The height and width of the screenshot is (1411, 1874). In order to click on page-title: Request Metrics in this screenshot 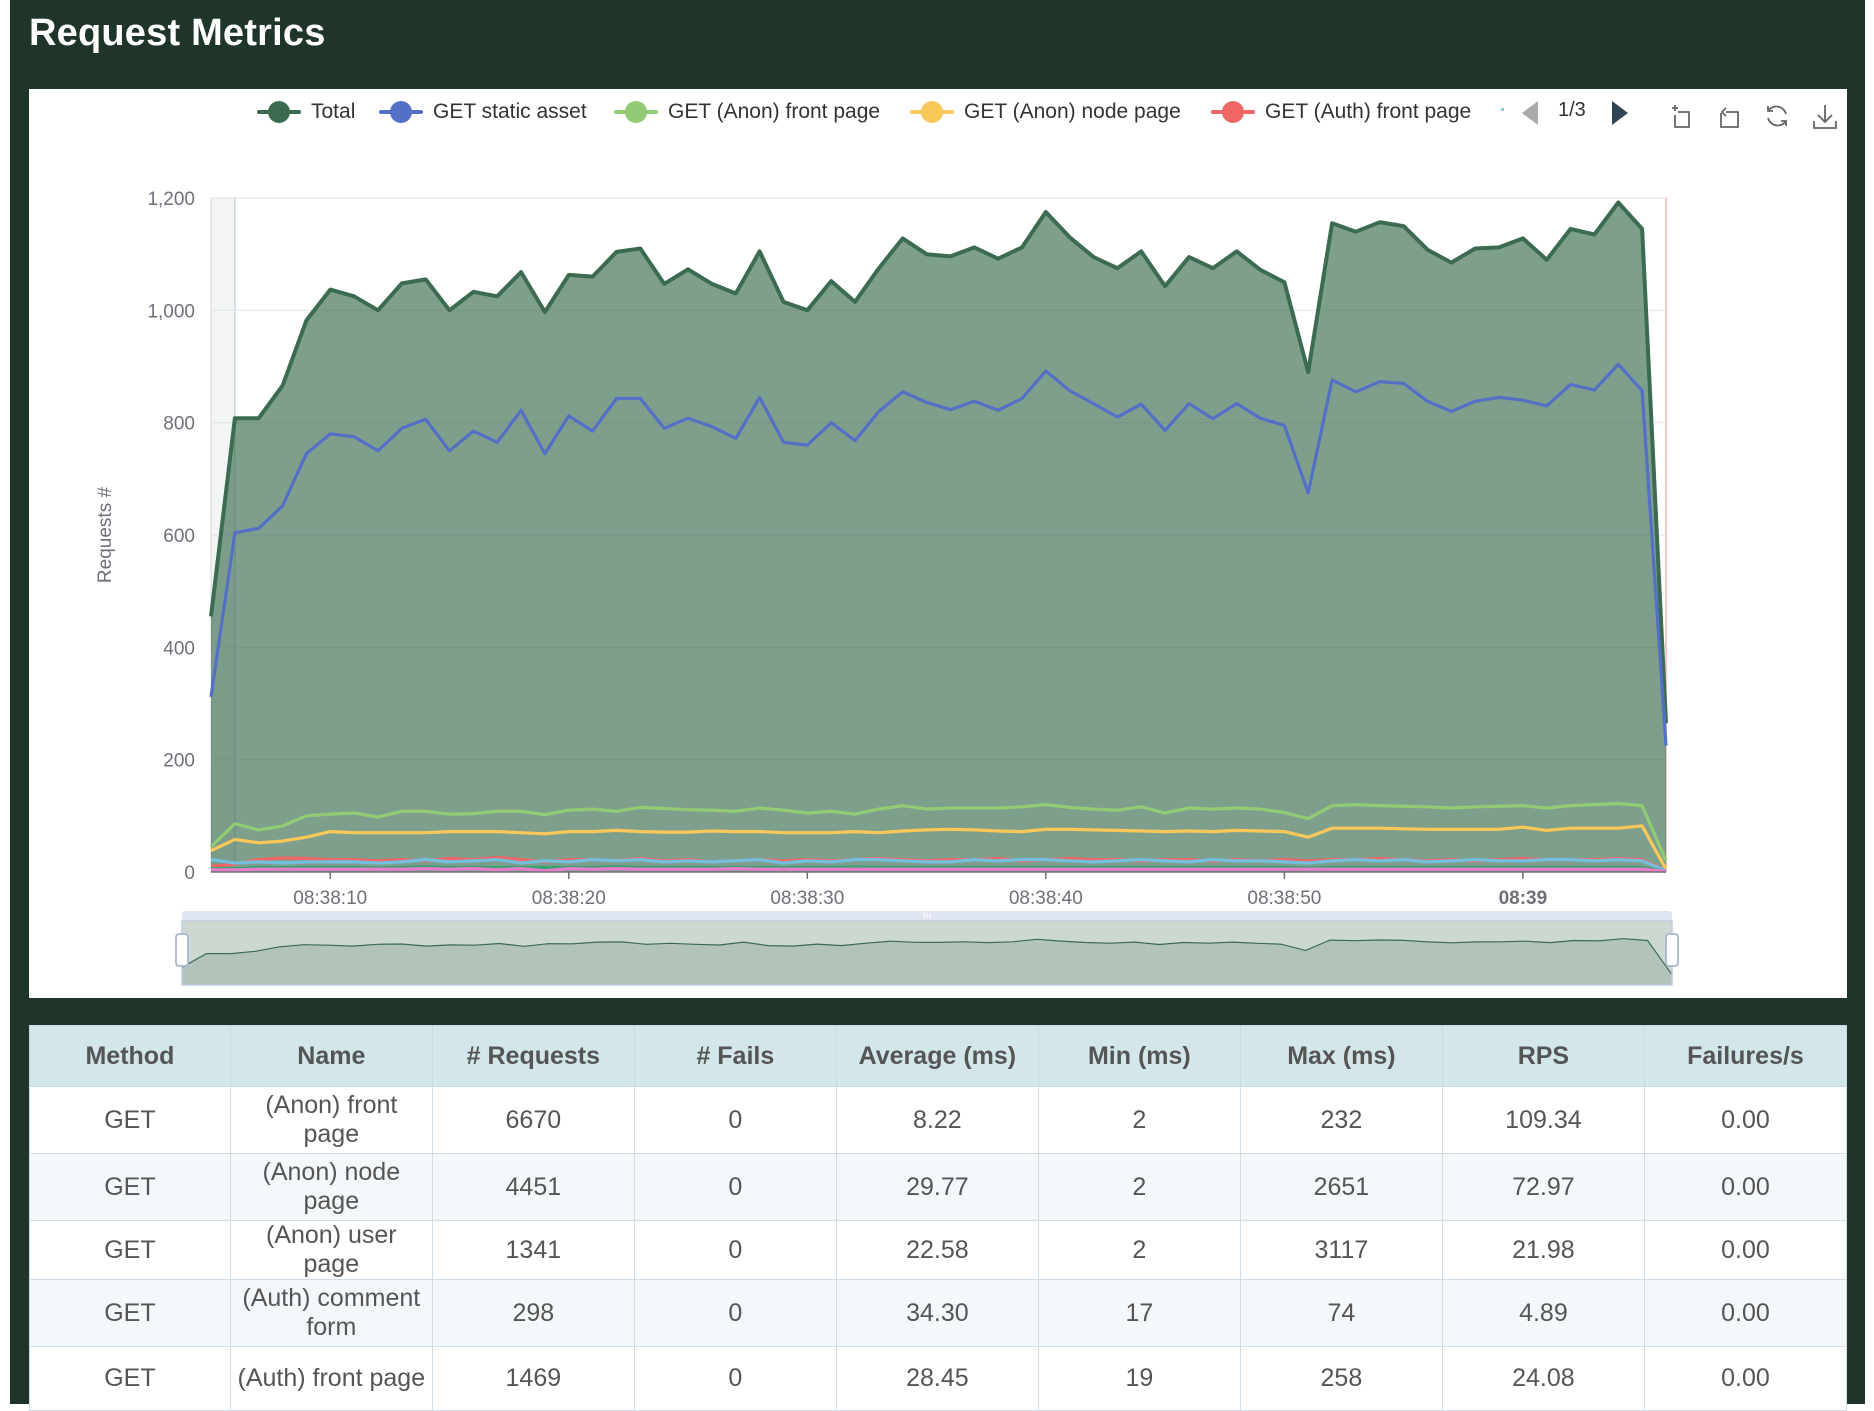, I will do `click(177, 33)`.